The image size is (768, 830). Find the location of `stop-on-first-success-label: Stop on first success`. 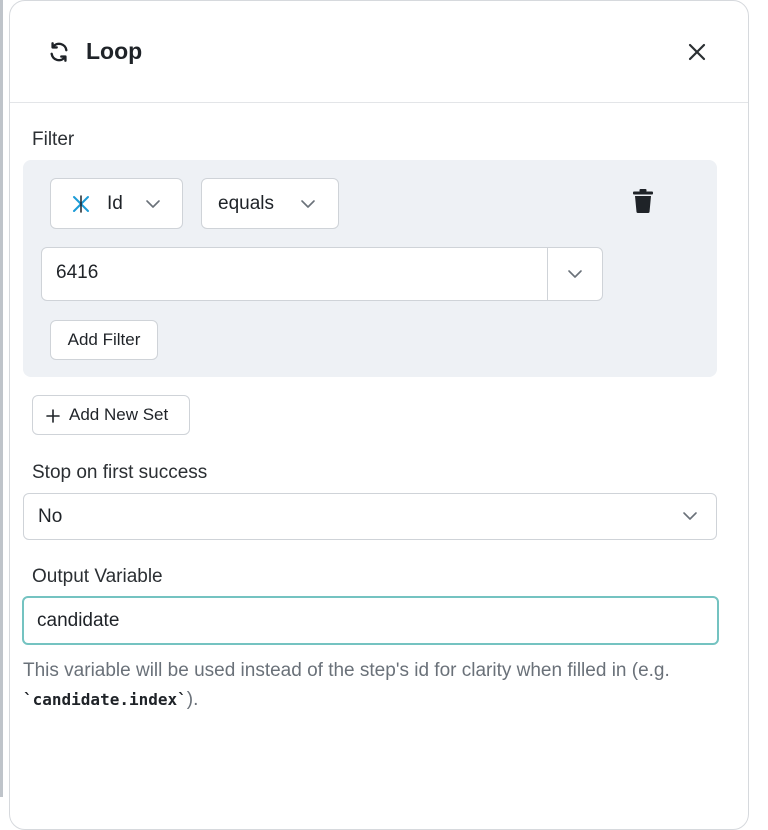

stop-on-first-success-label: Stop on first success is located at coordinates (120, 472).